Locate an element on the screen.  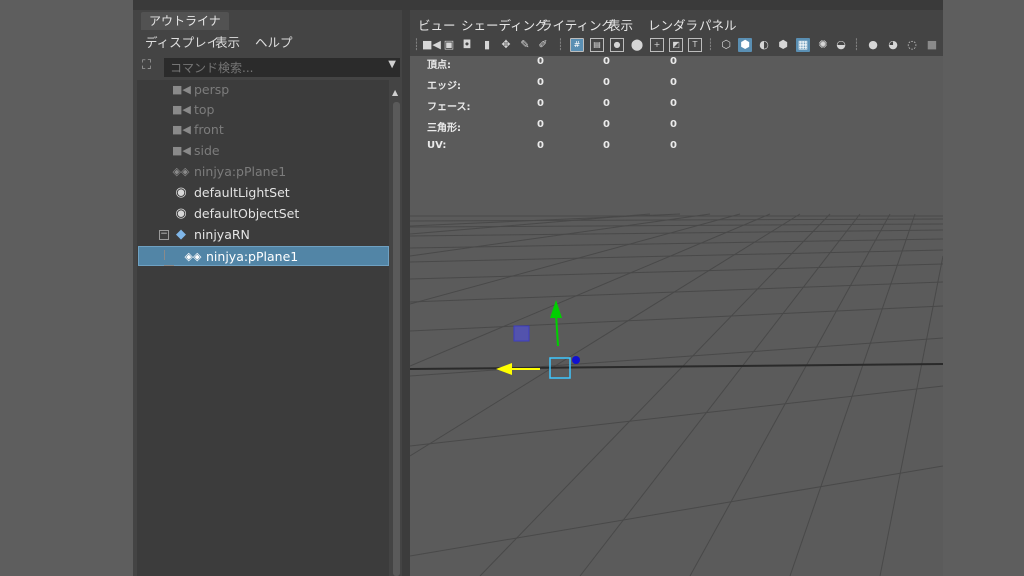
hud-label: UV: is located at coordinates (437, 145).